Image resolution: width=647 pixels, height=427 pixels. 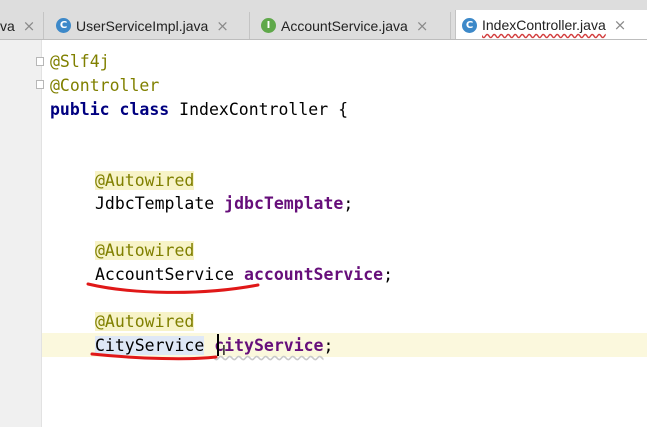 What do you see at coordinates (173, 288) in the screenshot?
I see `red-underline-accountservice` at bounding box center [173, 288].